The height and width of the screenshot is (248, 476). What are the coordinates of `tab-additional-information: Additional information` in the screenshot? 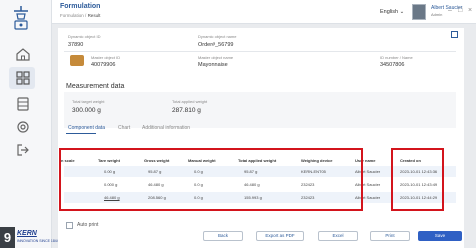 It's located at (166, 128).